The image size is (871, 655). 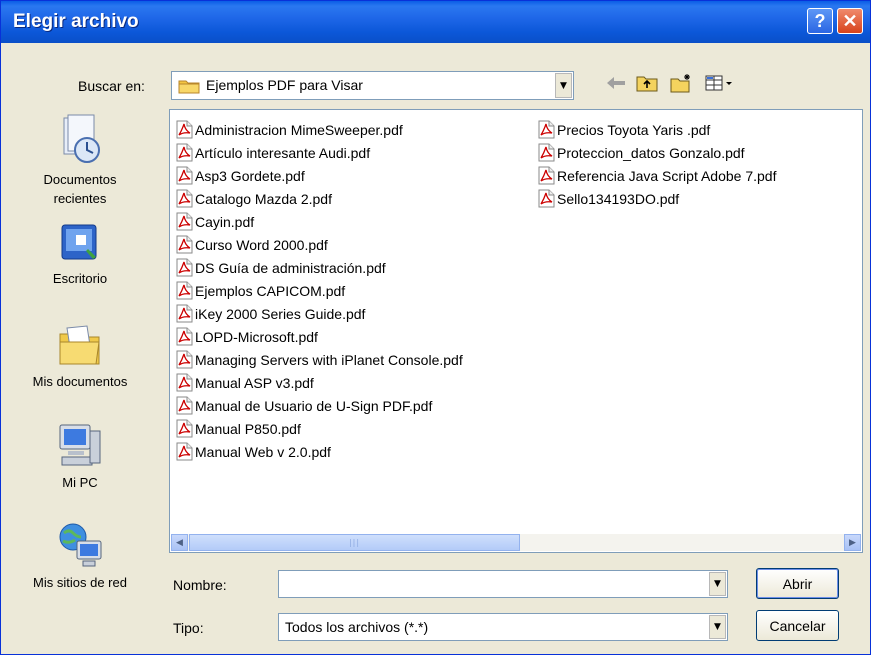 What do you see at coordinates (80, 582) in the screenshot?
I see `place-label: Mis sitios de red` at bounding box center [80, 582].